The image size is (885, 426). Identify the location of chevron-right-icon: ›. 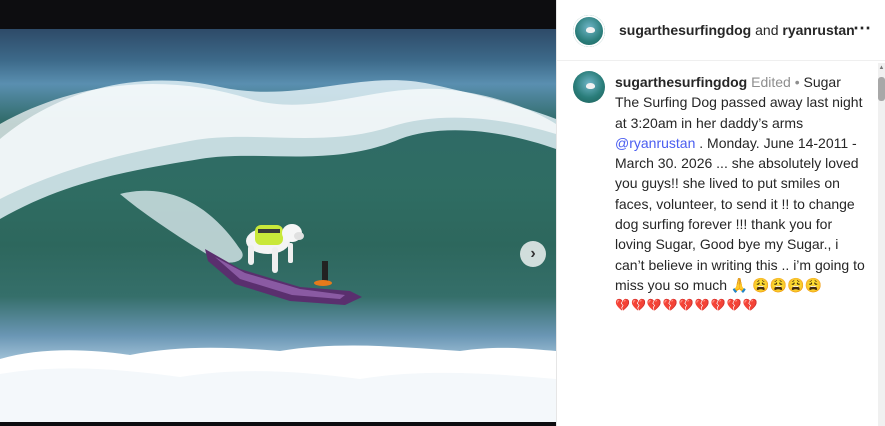
(533, 253).